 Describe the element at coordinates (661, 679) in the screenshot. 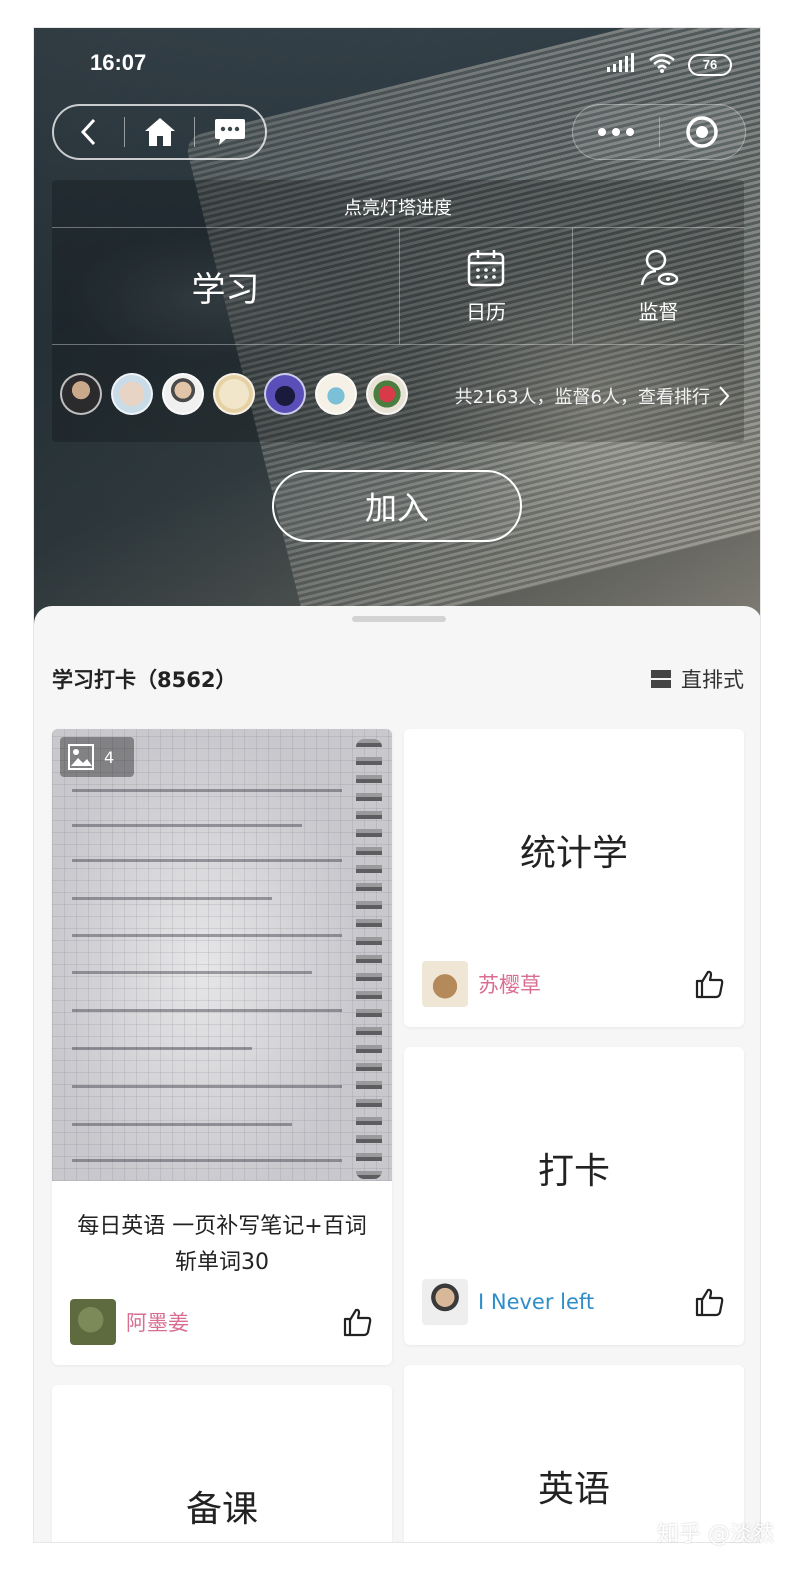

I see `list-layout-icon` at that location.